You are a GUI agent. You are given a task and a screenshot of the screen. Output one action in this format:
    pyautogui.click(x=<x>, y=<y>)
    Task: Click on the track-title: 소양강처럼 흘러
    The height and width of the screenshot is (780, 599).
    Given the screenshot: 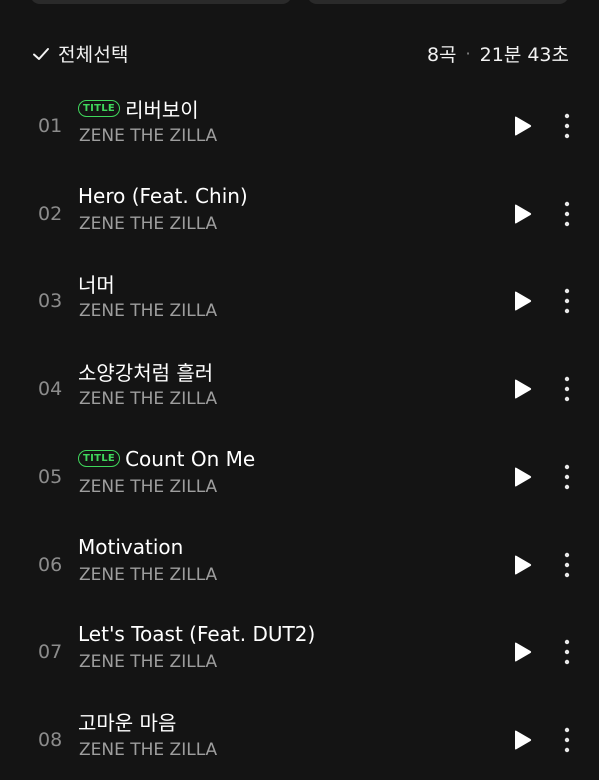 What is the action you would take?
    pyautogui.click(x=145, y=371)
    